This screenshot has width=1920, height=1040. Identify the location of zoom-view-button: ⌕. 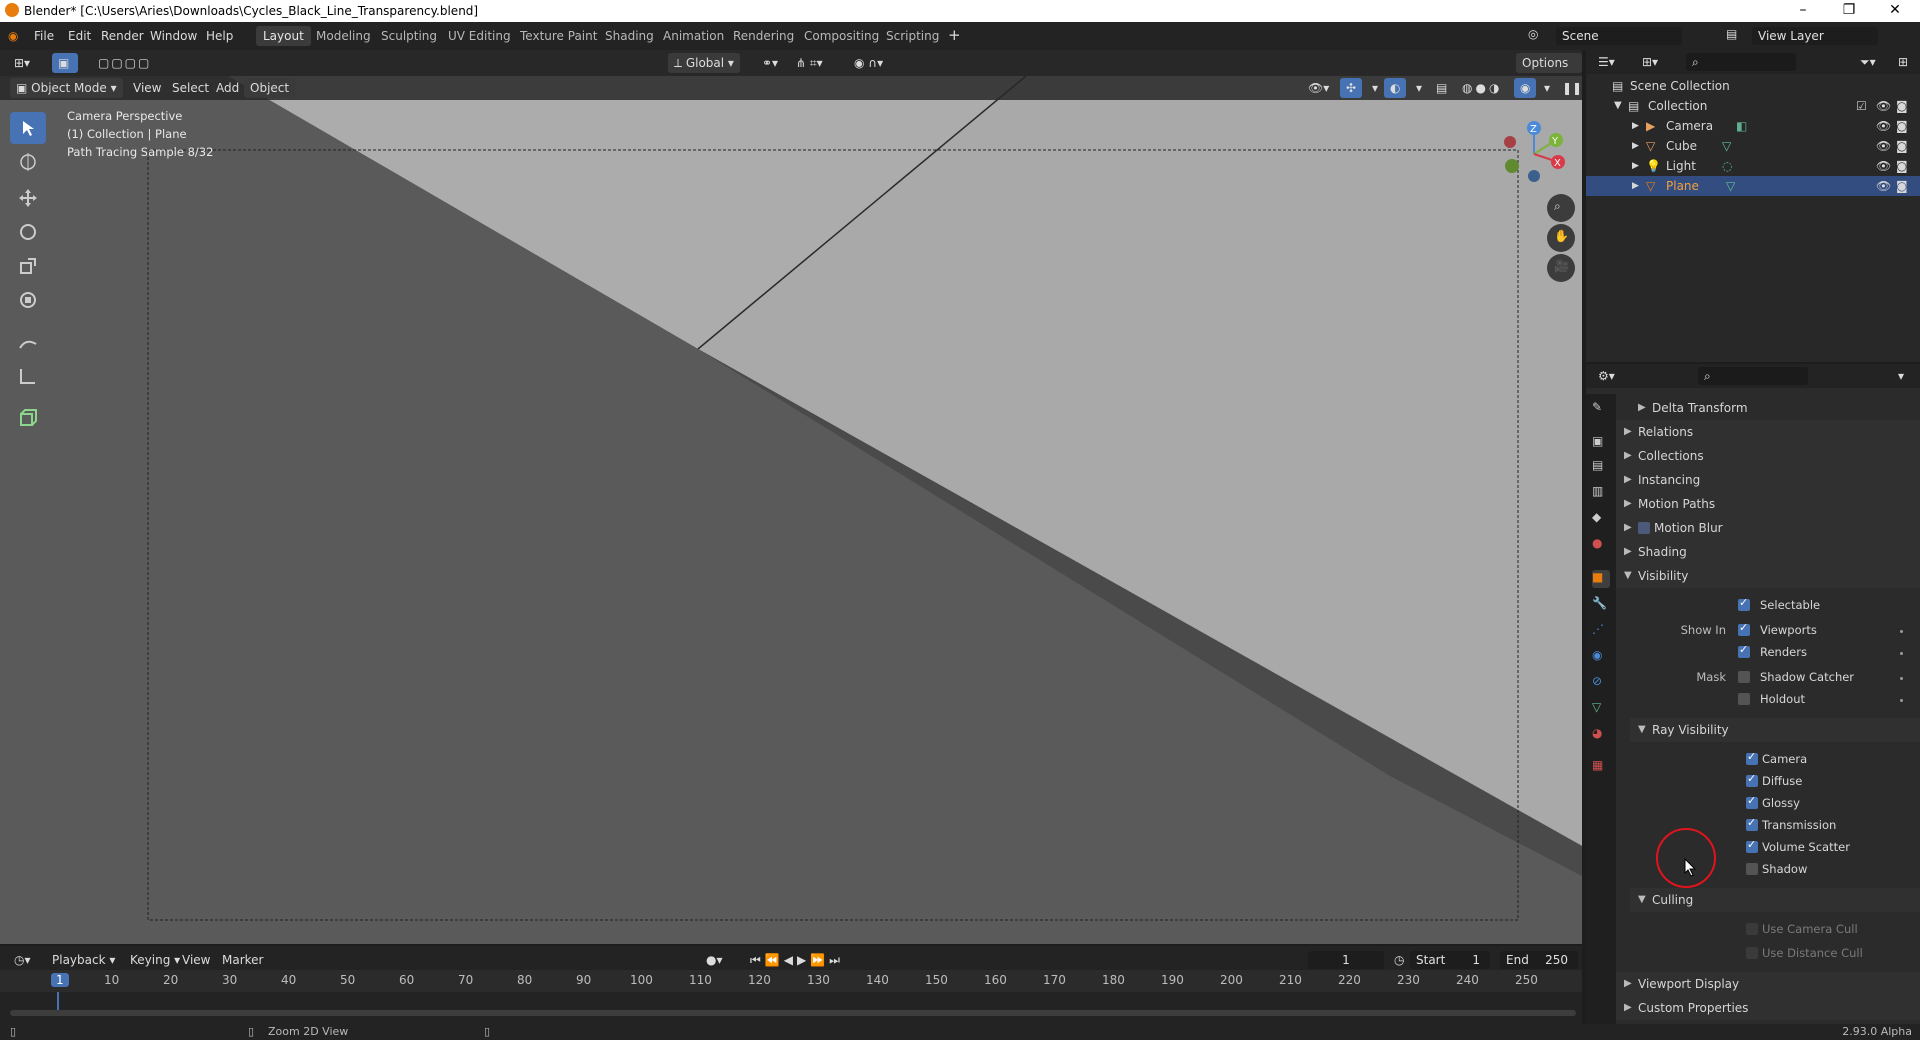
(1561, 208).